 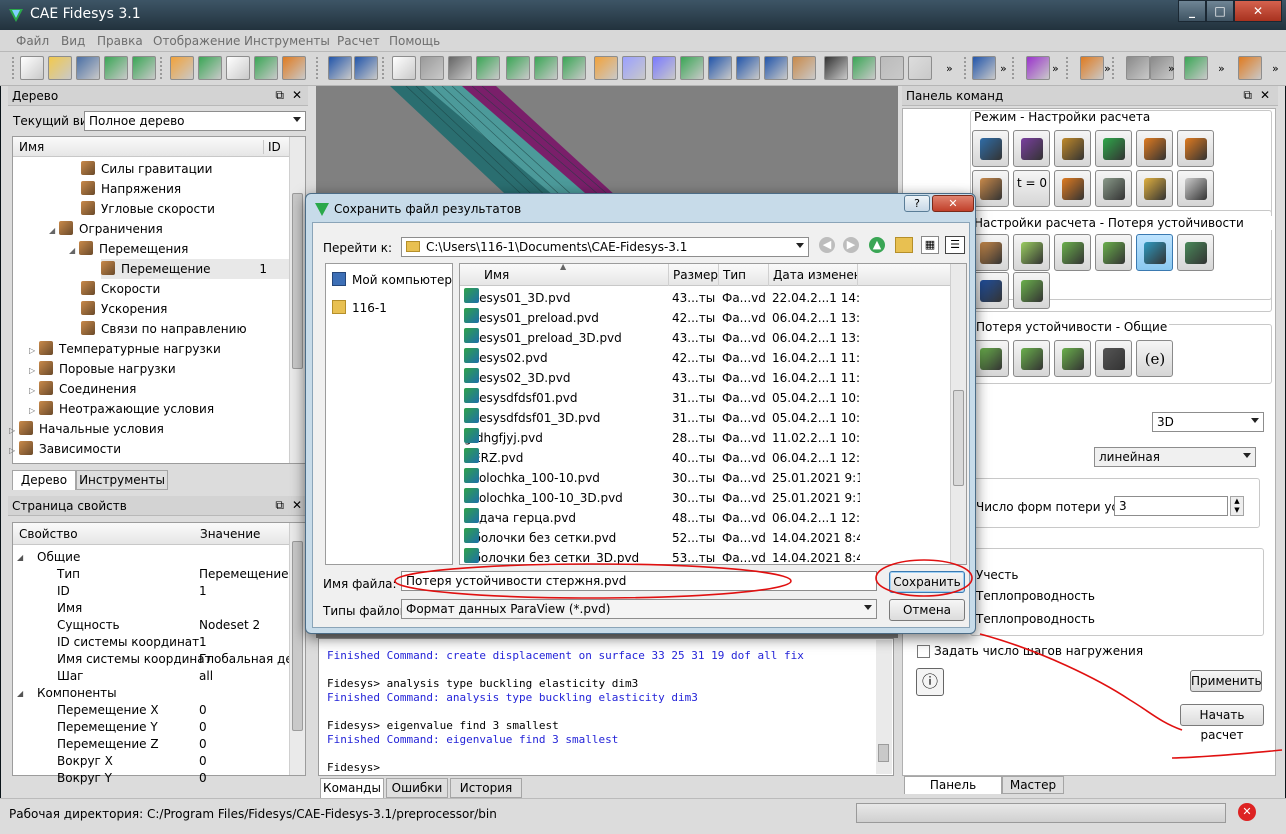 I want to click on annotation-underline, so click(x=1227, y=754).